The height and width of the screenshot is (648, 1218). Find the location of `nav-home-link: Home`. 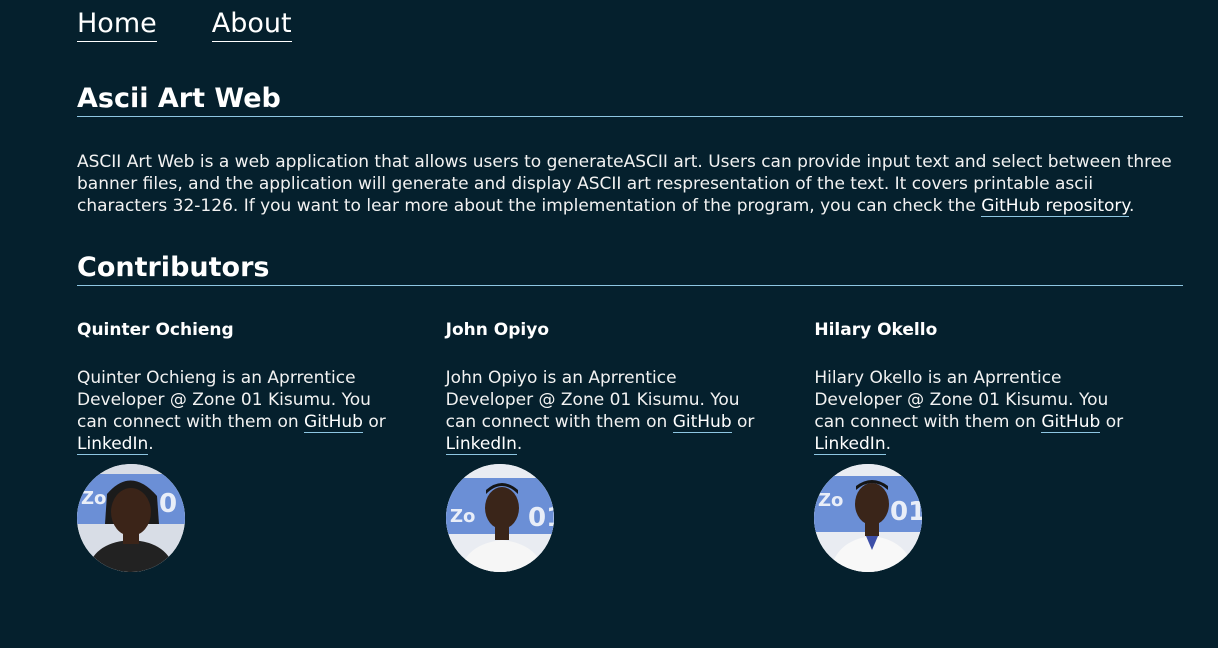

nav-home-link: Home is located at coordinates (117, 24).